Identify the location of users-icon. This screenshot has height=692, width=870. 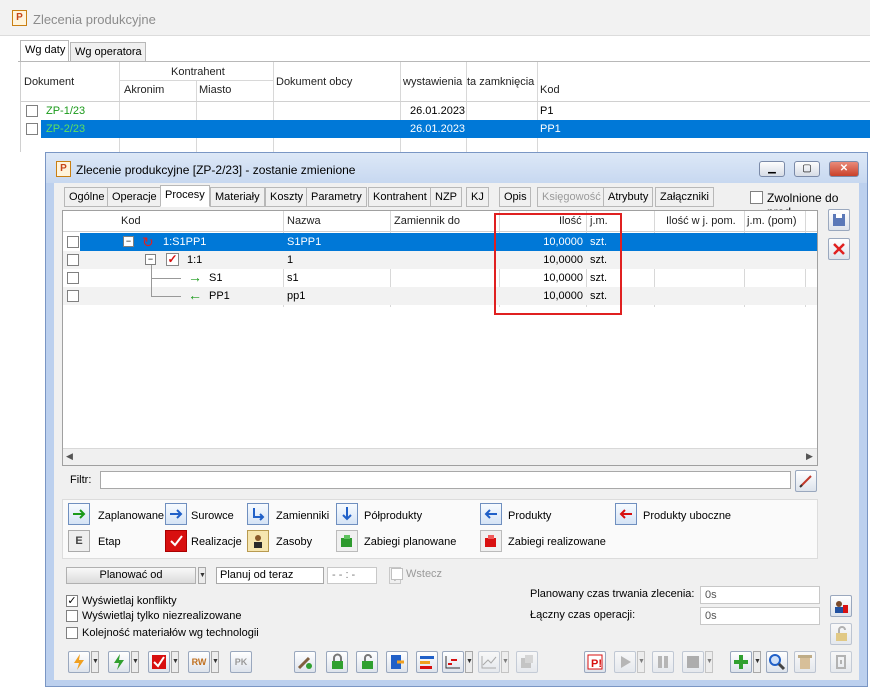
(841, 606).